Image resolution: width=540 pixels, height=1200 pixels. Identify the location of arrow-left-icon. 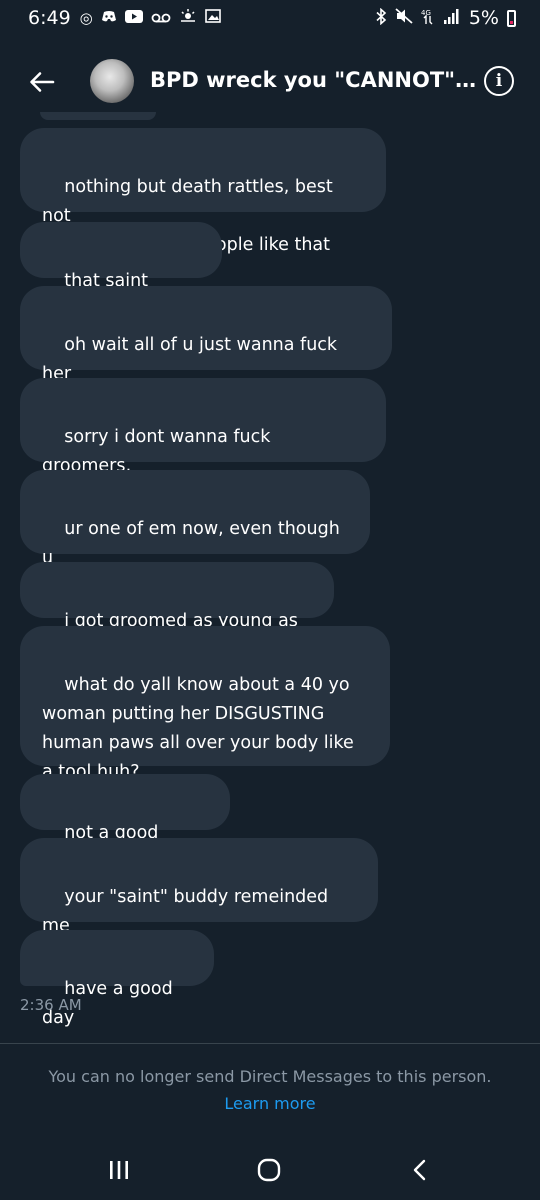
(42, 82).